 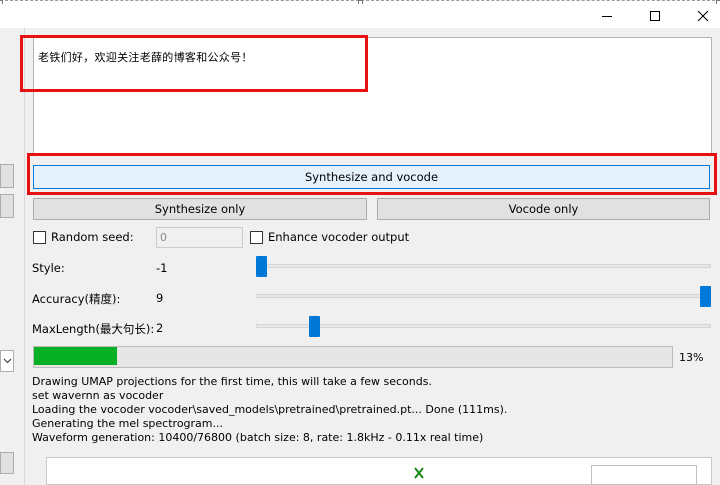 I want to click on close-icon, so click(x=703, y=16).